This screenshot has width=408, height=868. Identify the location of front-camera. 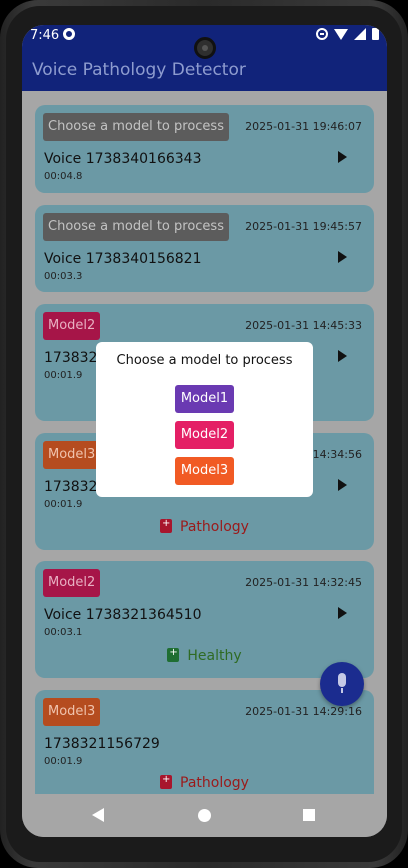
(205, 48).